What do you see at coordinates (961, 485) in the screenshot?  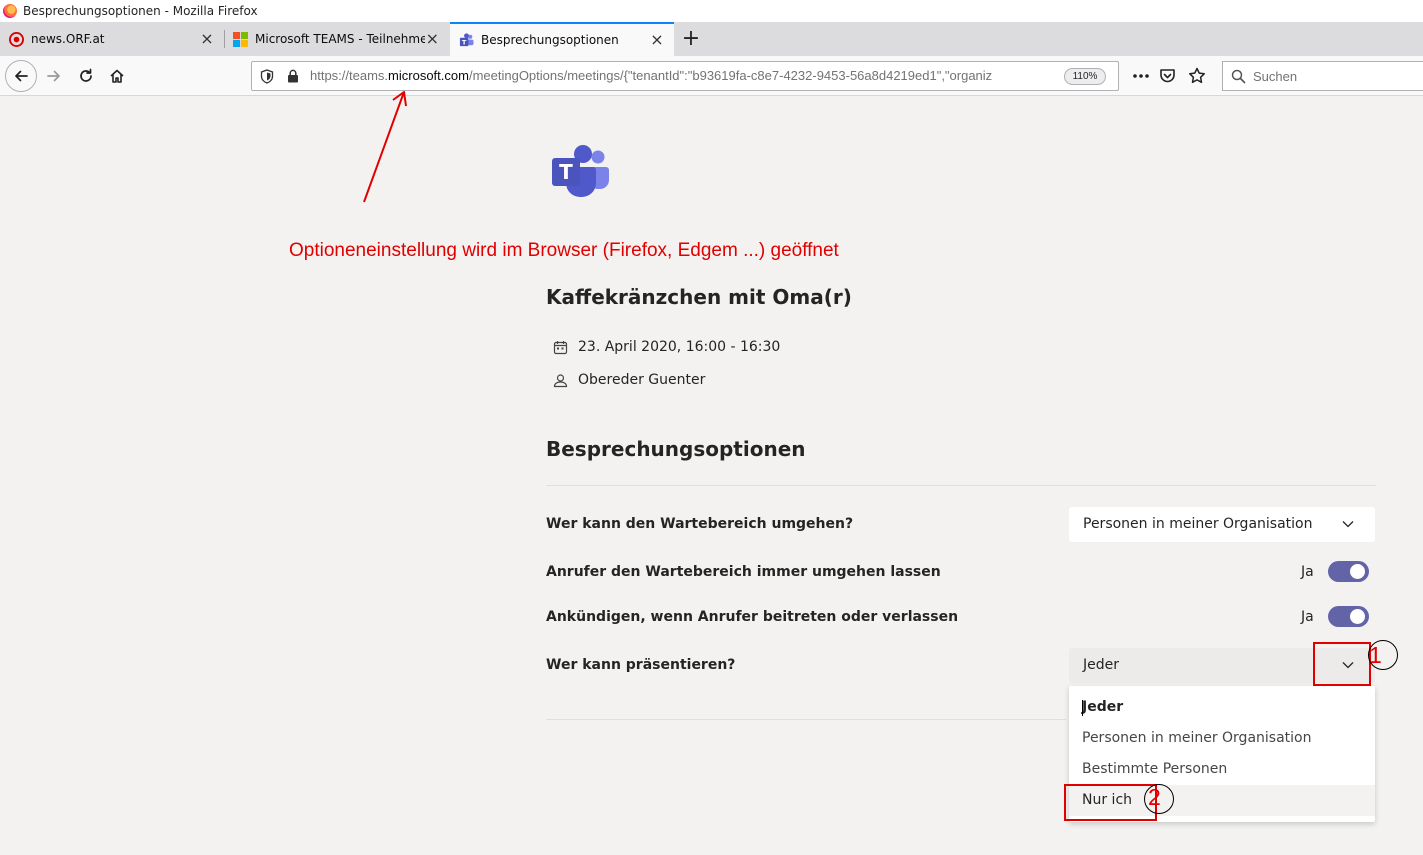 I see `section-divider` at bounding box center [961, 485].